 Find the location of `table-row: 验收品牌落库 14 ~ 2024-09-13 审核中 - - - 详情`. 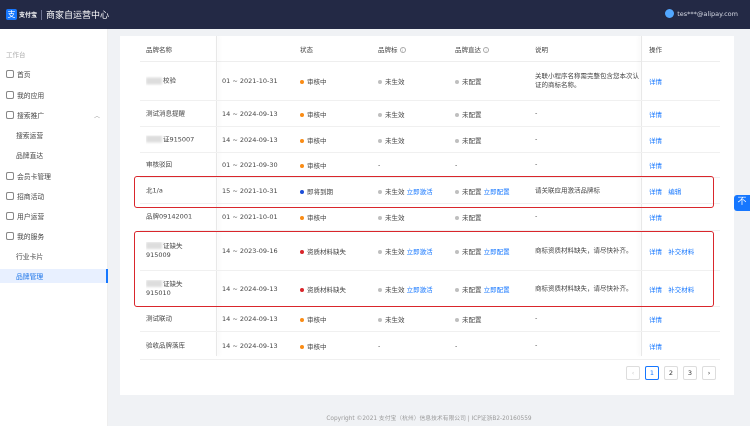

table-row: 验收品牌落库 14 ~ 2024-09-13 审核中 - - - 详情 is located at coordinates (430, 346).